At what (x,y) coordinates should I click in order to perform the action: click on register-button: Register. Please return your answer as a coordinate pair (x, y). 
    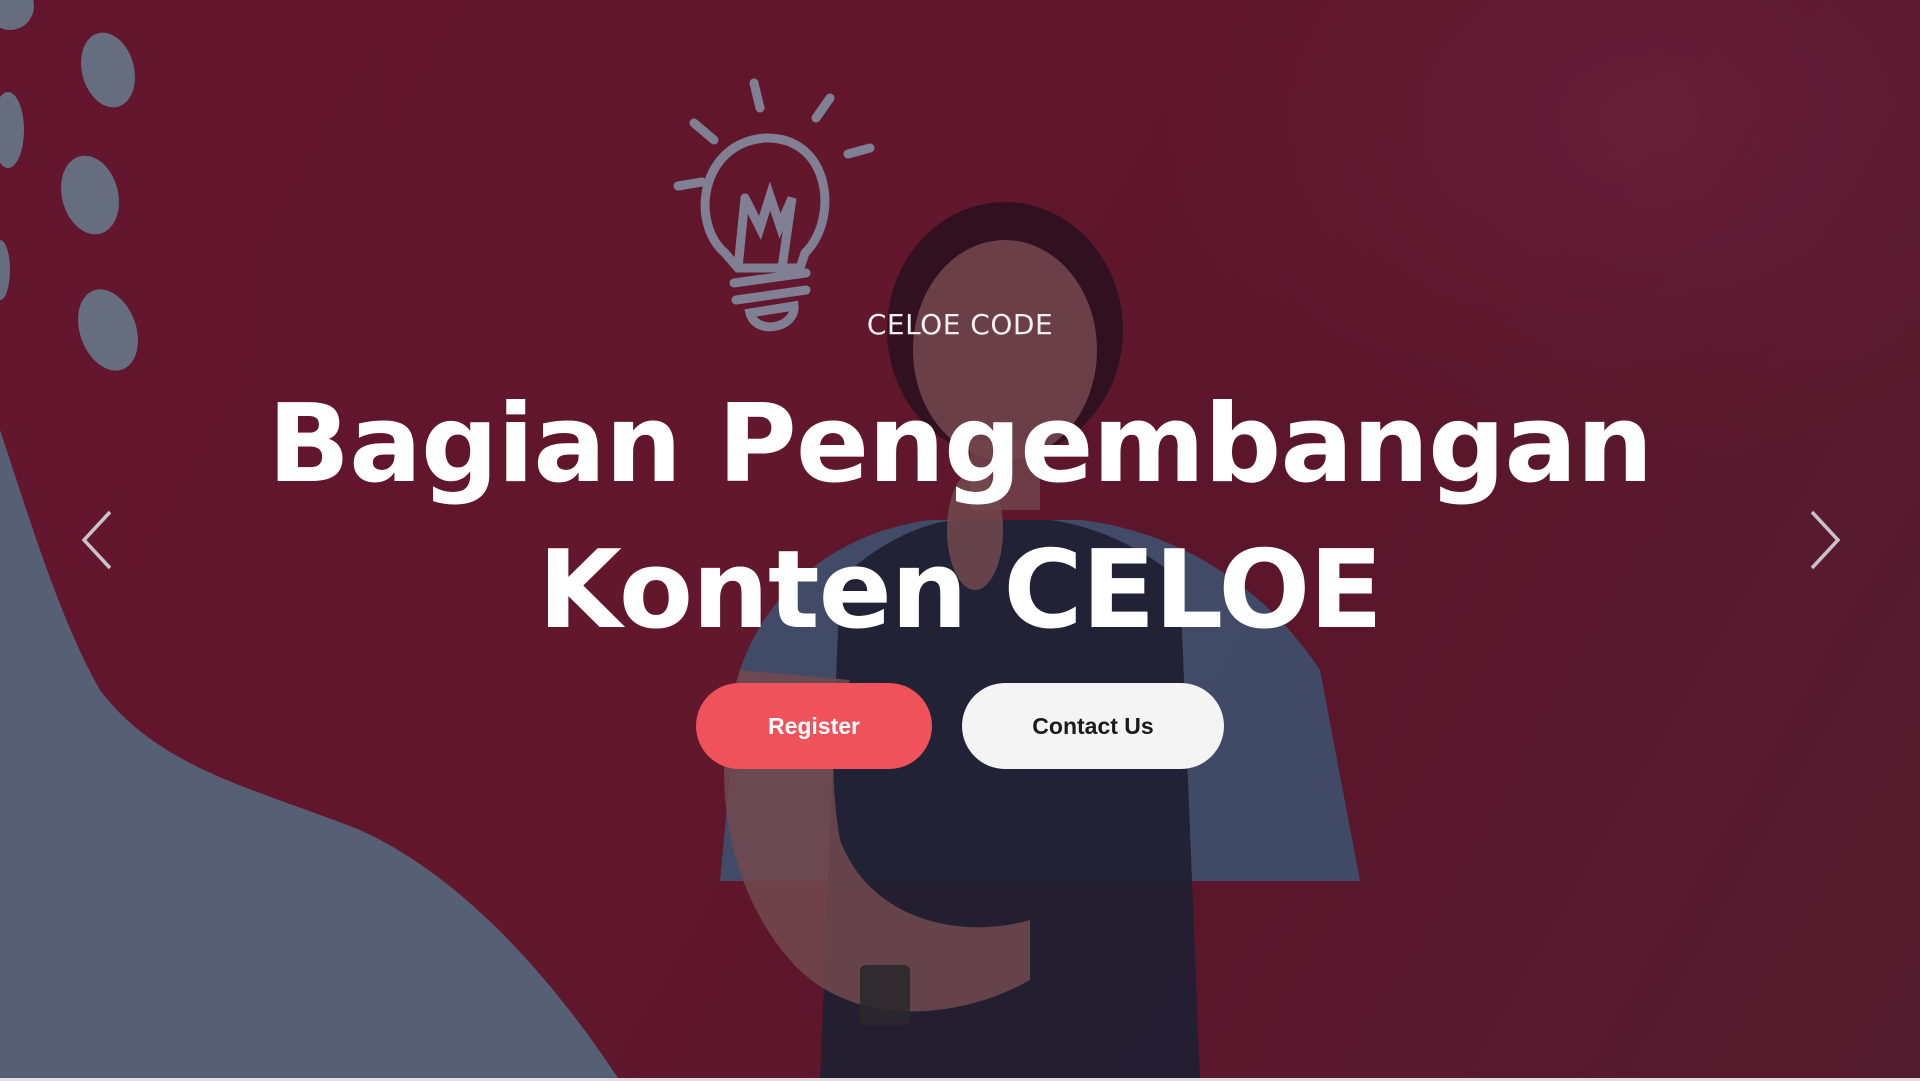
    Looking at the image, I should click on (814, 726).